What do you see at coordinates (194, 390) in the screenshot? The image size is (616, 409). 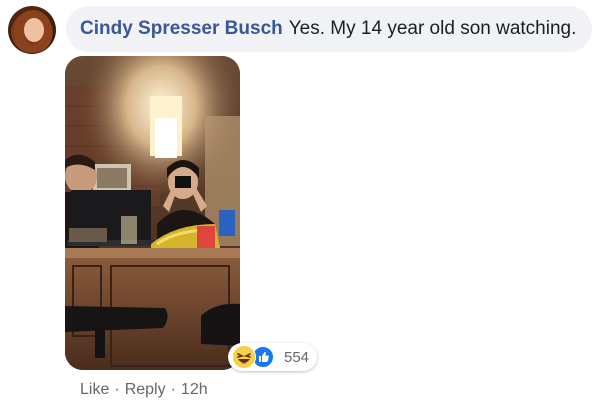 I see `timestamp: 12h` at bounding box center [194, 390].